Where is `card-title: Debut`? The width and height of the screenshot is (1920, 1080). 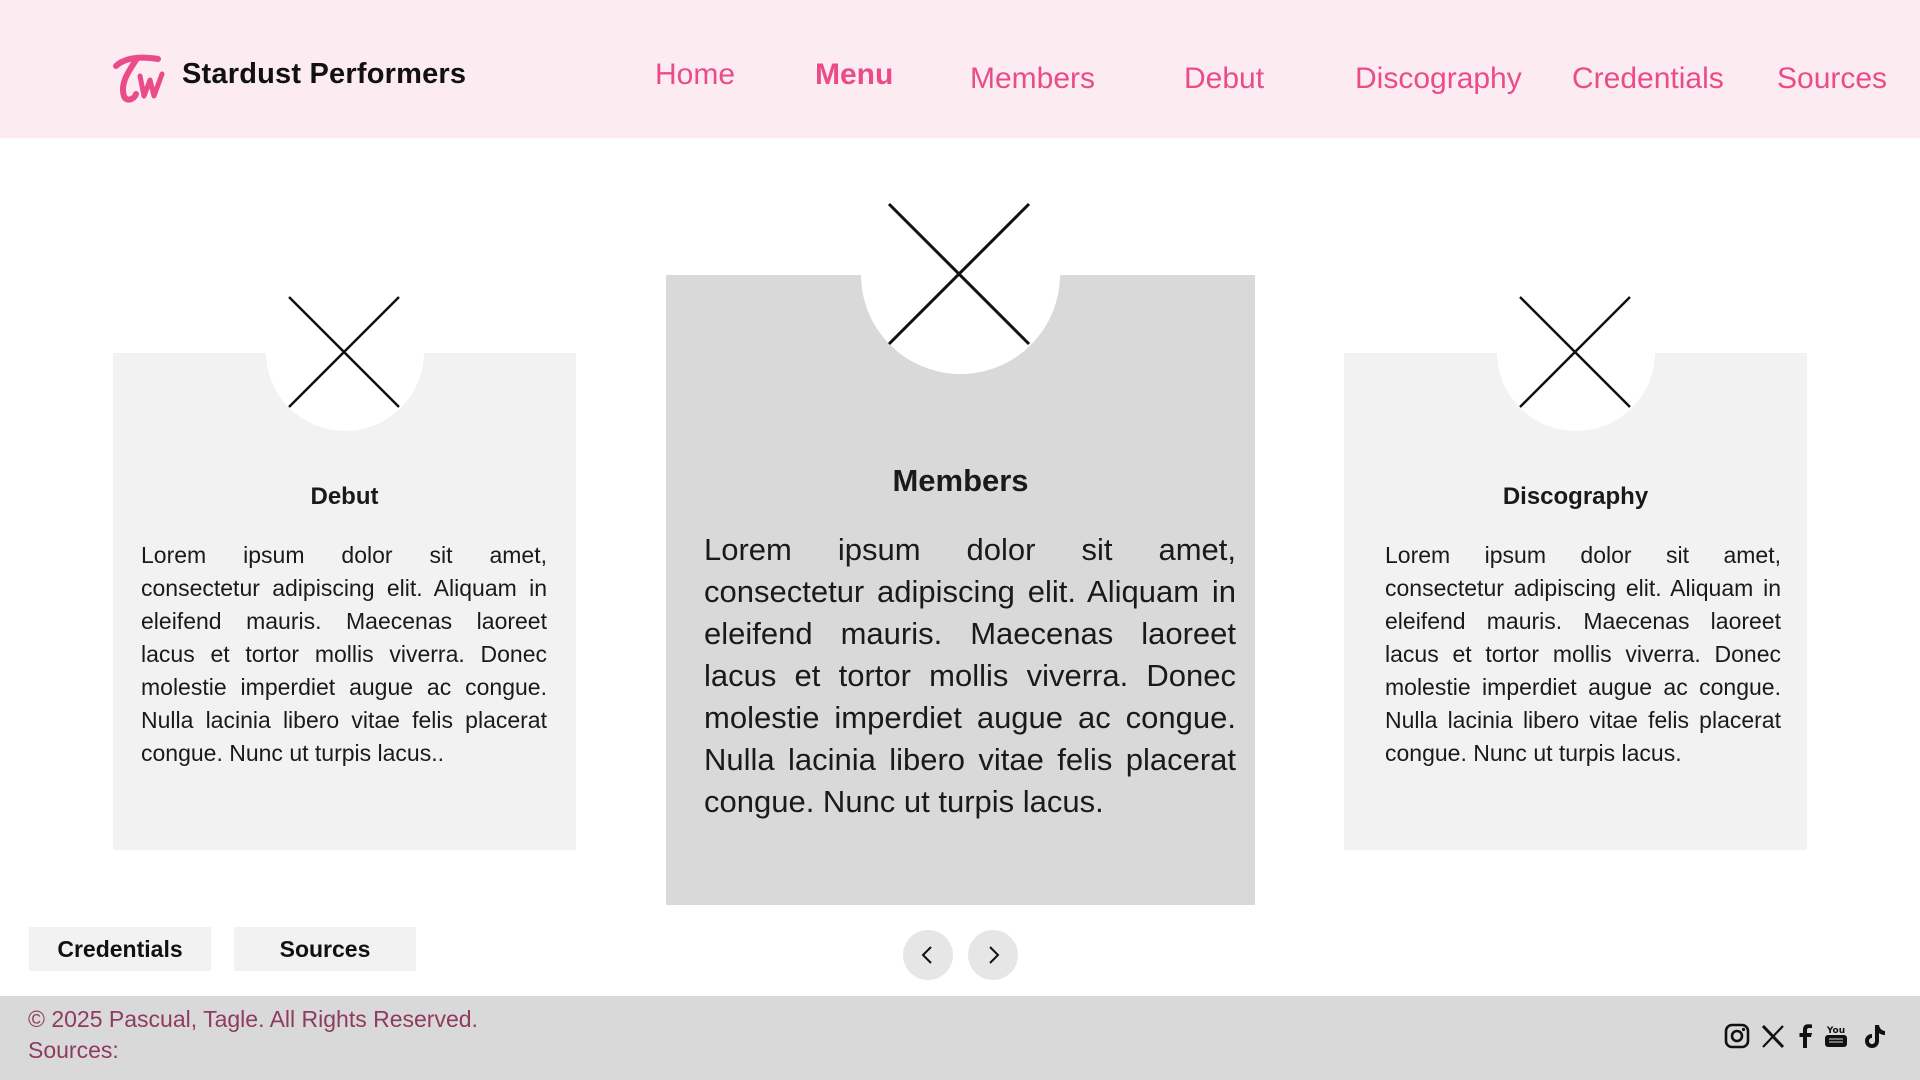 card-title: Debut is located at coordinates (344, 496).